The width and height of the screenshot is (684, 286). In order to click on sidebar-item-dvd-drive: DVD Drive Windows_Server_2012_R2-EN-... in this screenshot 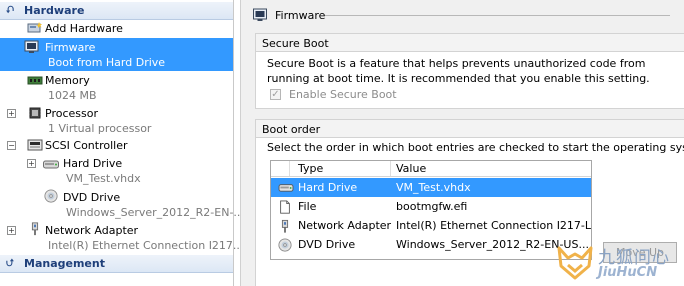, I will do `click(122, 204)`.